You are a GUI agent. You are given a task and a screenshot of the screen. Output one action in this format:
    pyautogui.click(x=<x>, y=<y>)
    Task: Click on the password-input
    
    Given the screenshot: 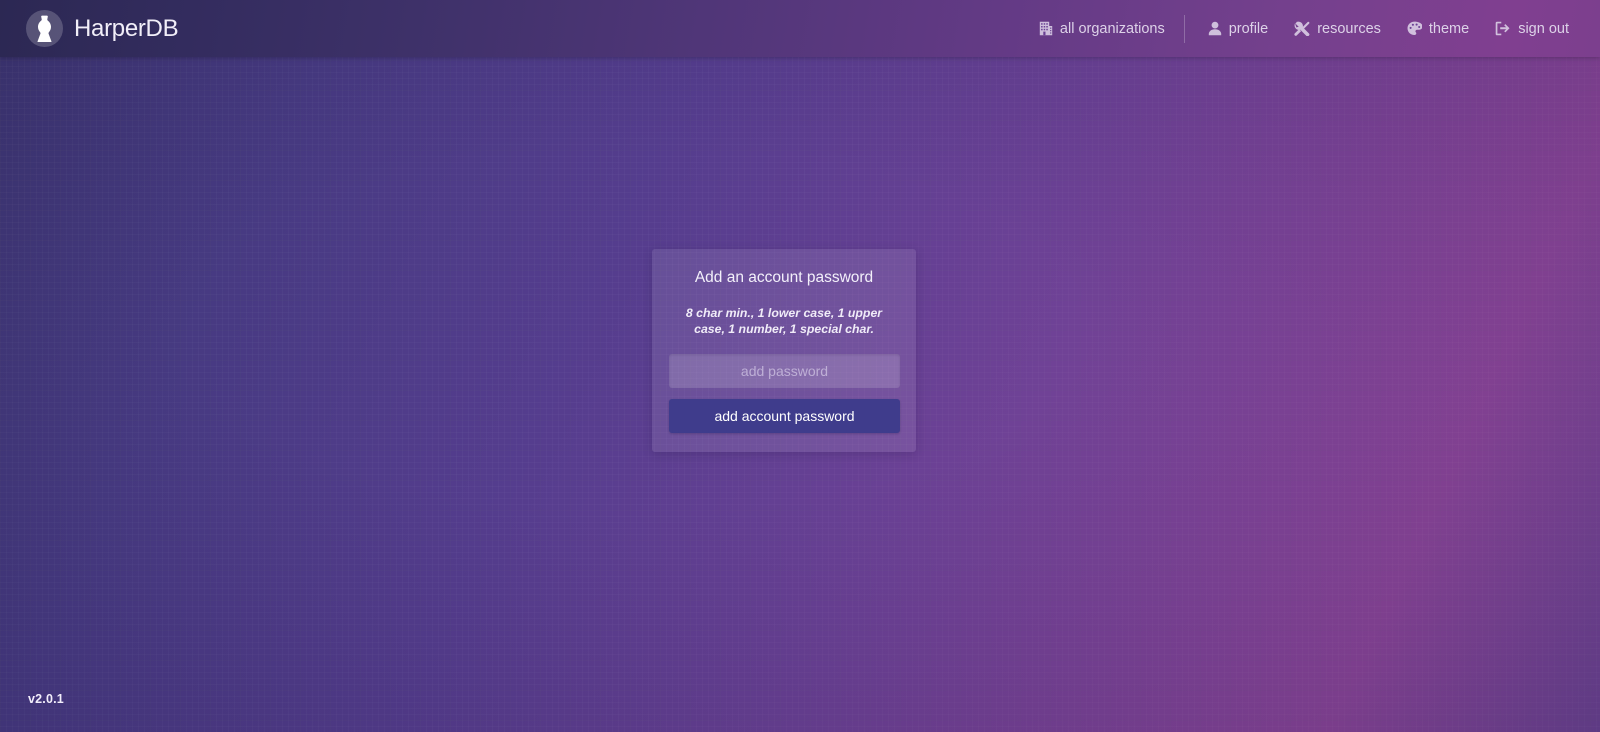 What is the action you would take?
    pyautogui.click(x=784, y=370)
    